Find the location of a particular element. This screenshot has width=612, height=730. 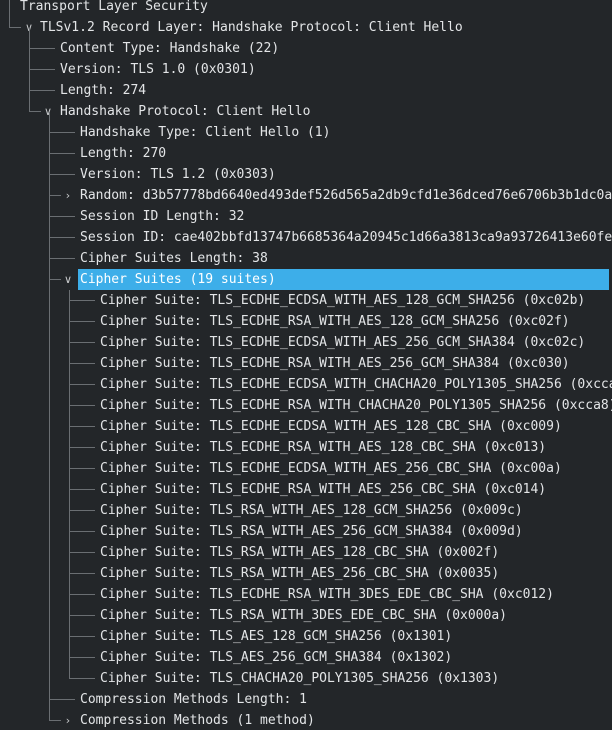

tree-node-session-id-length: Session ID Length: 32 is located at coordinates (306, 216).